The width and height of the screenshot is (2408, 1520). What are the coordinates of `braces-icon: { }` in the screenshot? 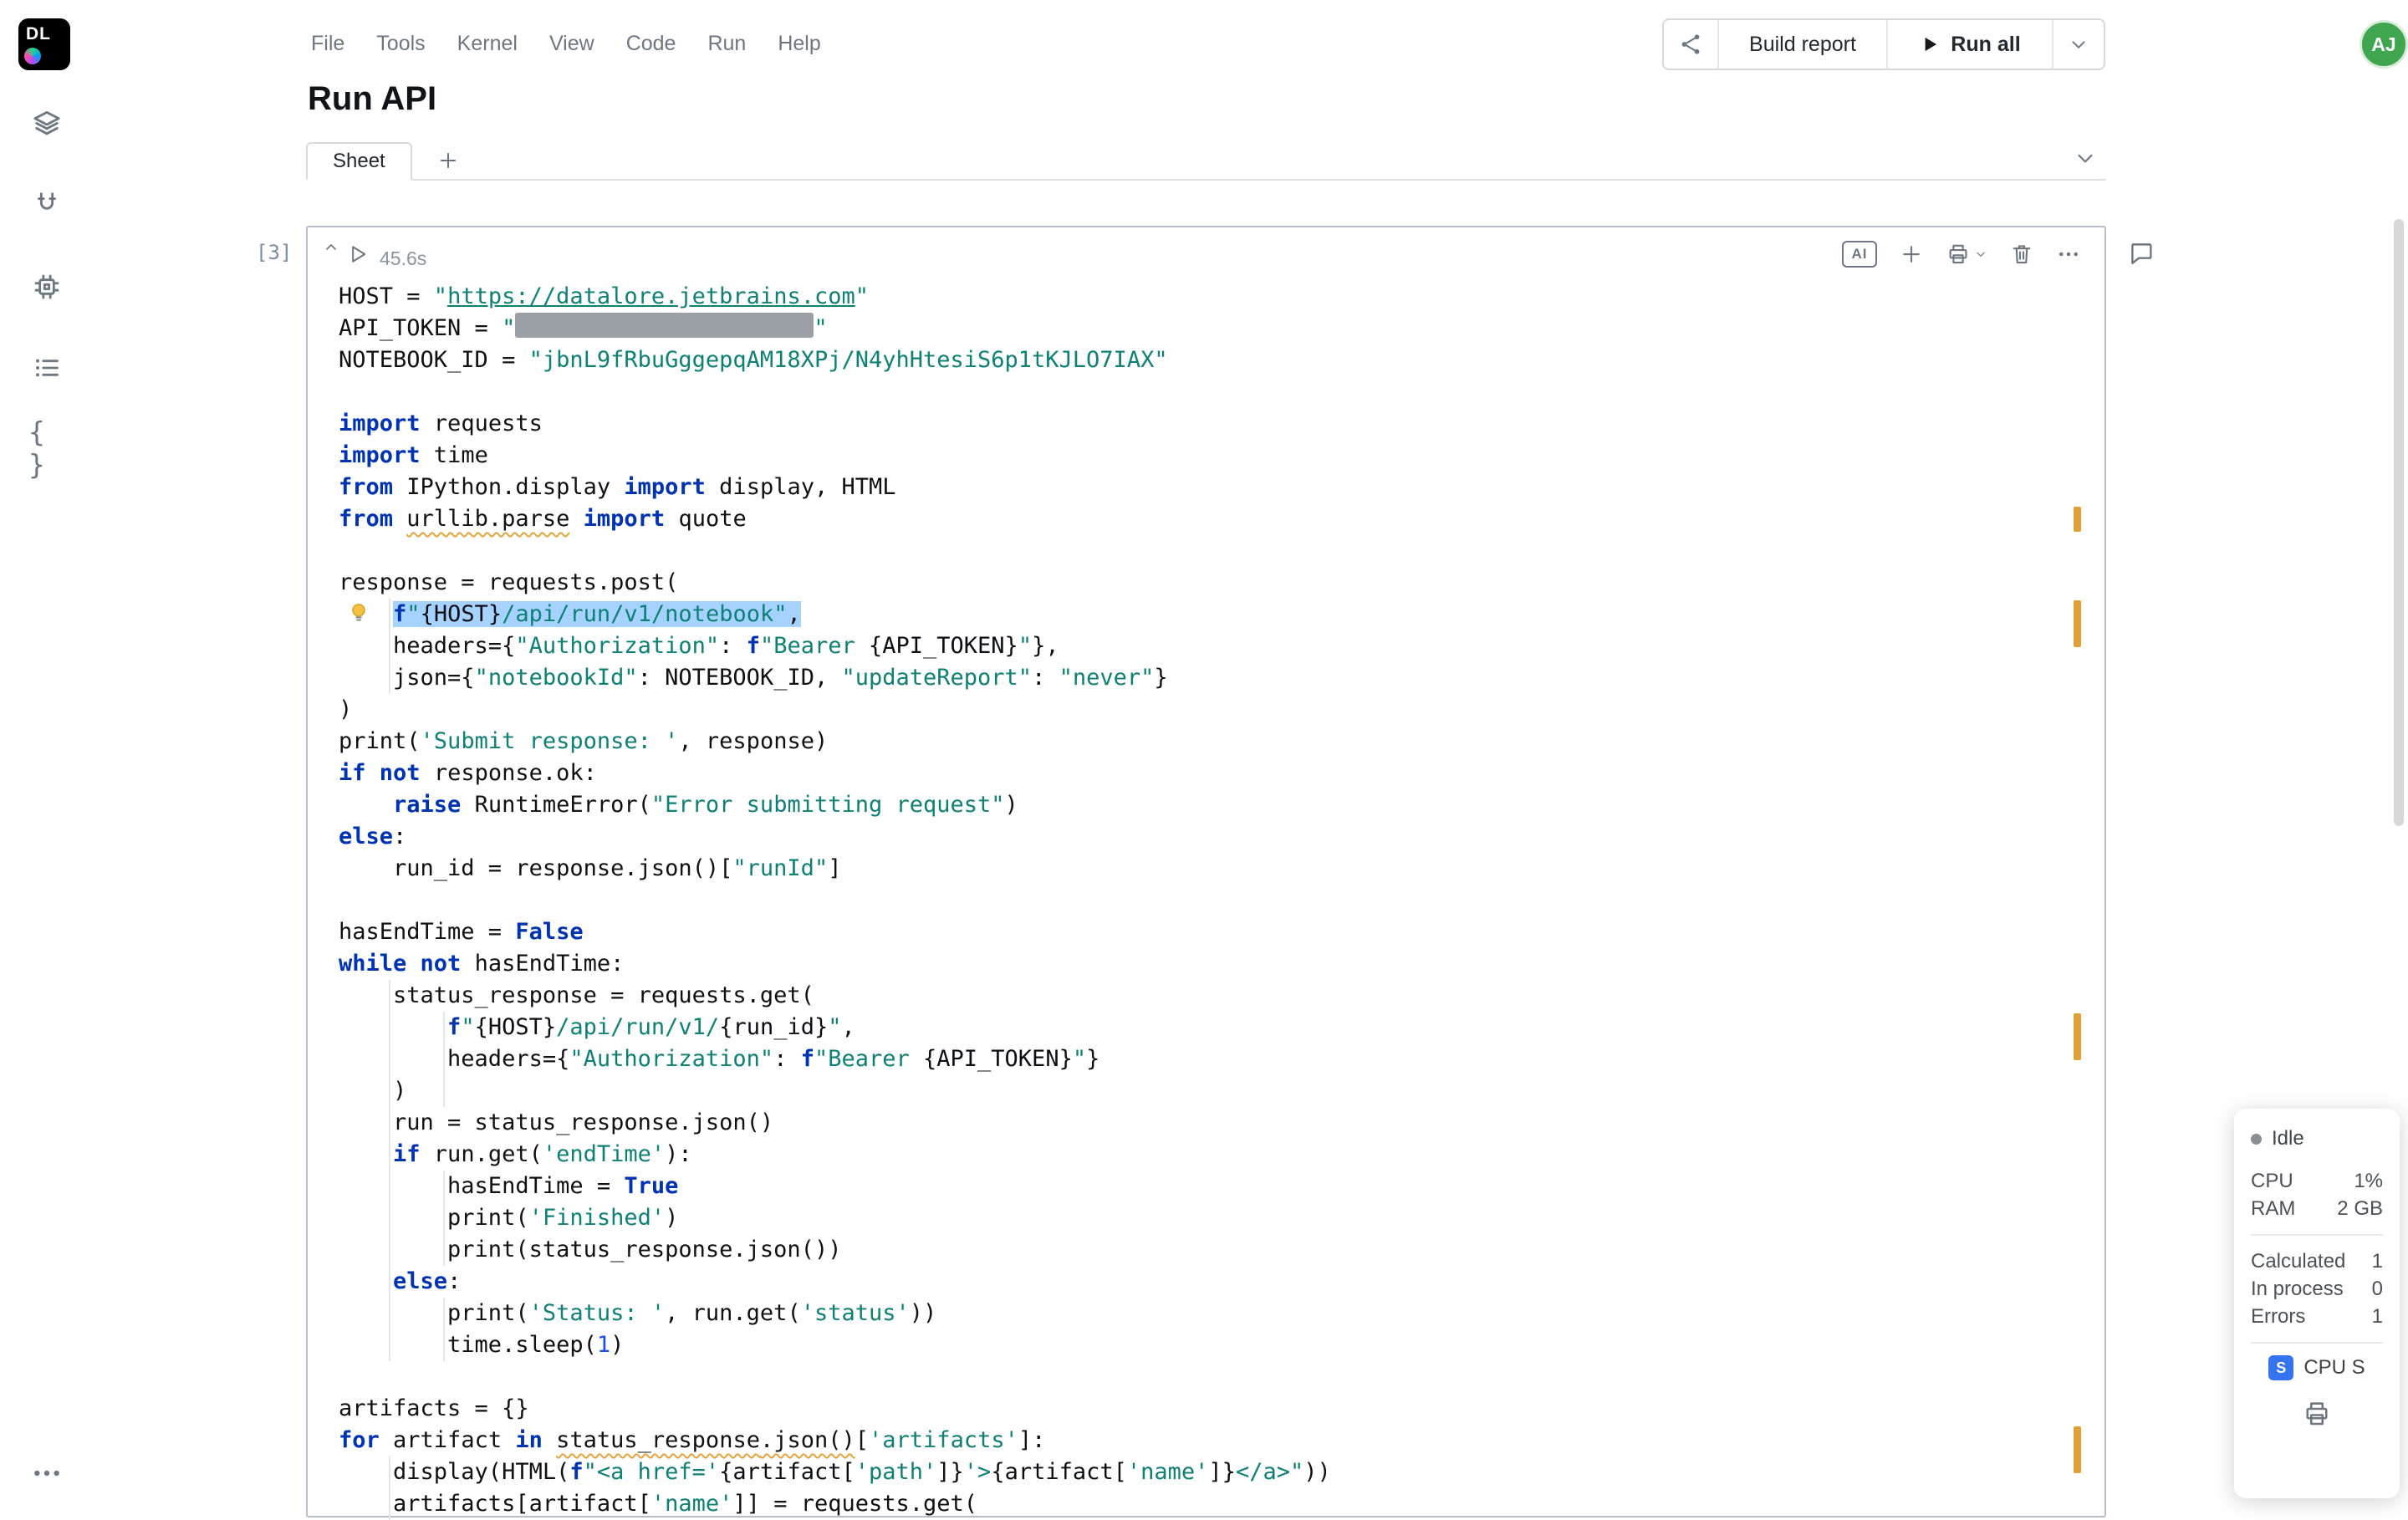 It's located at (36, 448).